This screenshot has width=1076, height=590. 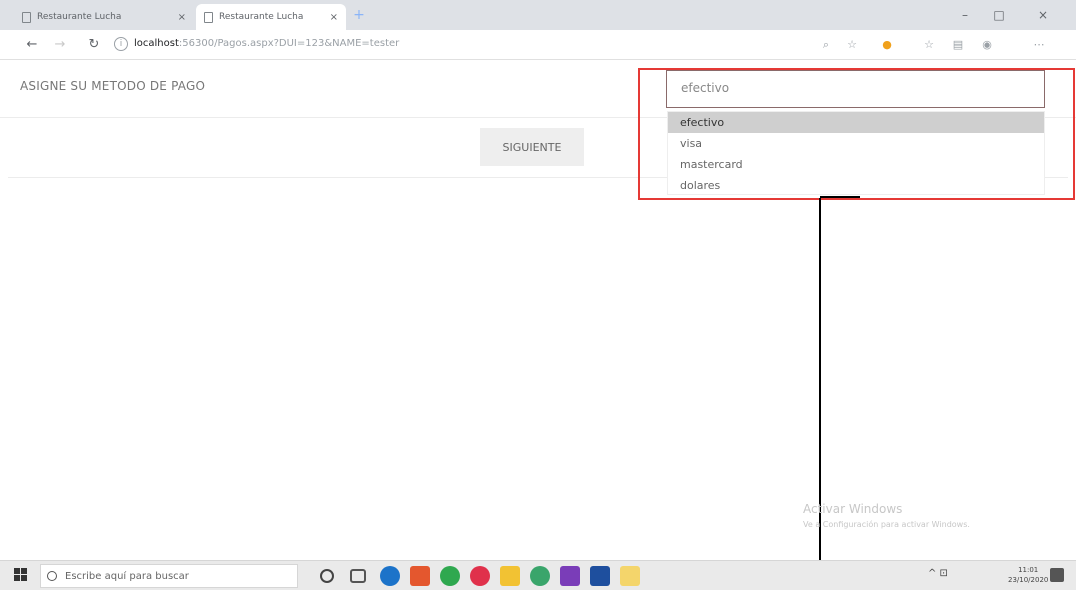 What do you see at coordinates (840, 197) in the screenshot?
I see `pointer-line-cap` at bounding box center [840, 197].